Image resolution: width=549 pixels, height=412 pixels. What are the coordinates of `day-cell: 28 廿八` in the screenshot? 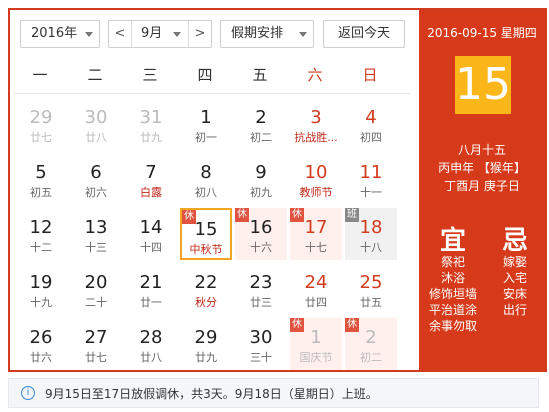 It's located at (151, 344).